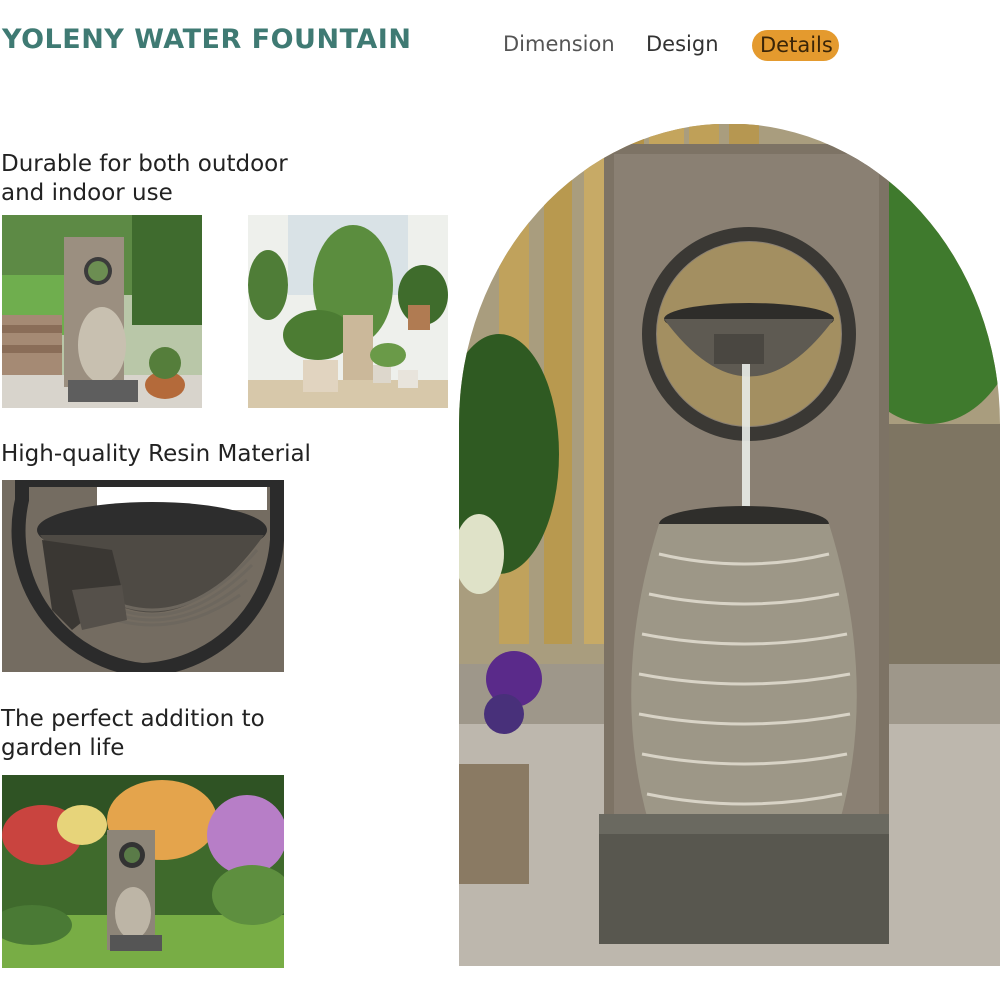 This screenshot has width=1000, height=1000. What do you see at coordinates (348, 311) in the screenshot?
I see `indoor-plants-photo` at bounding box center [348, 311].